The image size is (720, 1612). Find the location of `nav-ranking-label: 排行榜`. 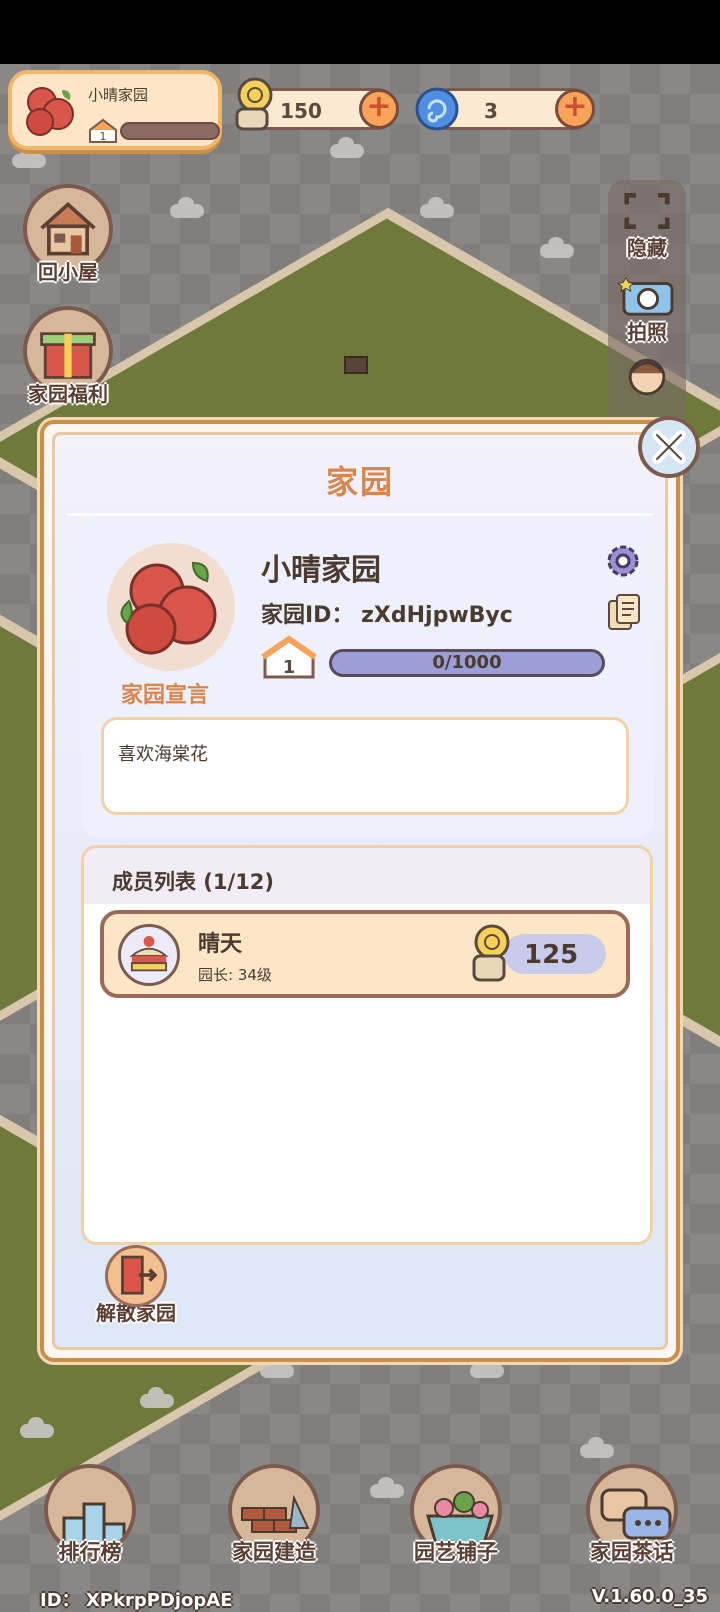

nav-ranking-label: 排行榜 is located at coordinates (90, 1552).